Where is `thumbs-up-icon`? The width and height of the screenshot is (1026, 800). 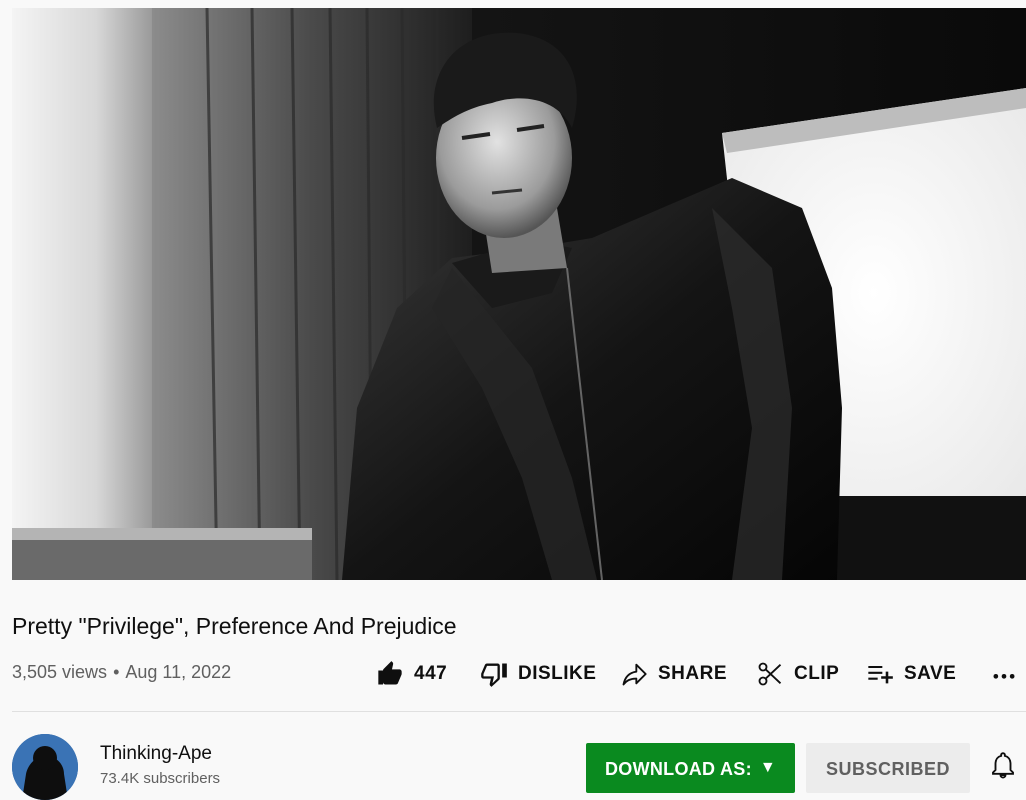
thumbs-up-icon is located at coordinates (390, 674).